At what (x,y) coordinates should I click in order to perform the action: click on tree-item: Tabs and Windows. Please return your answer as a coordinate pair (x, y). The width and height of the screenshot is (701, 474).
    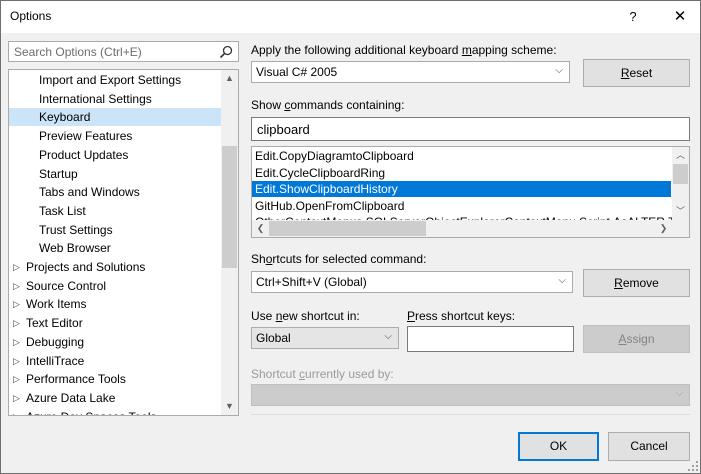
    Looking at the image, I should click on (115, 192).